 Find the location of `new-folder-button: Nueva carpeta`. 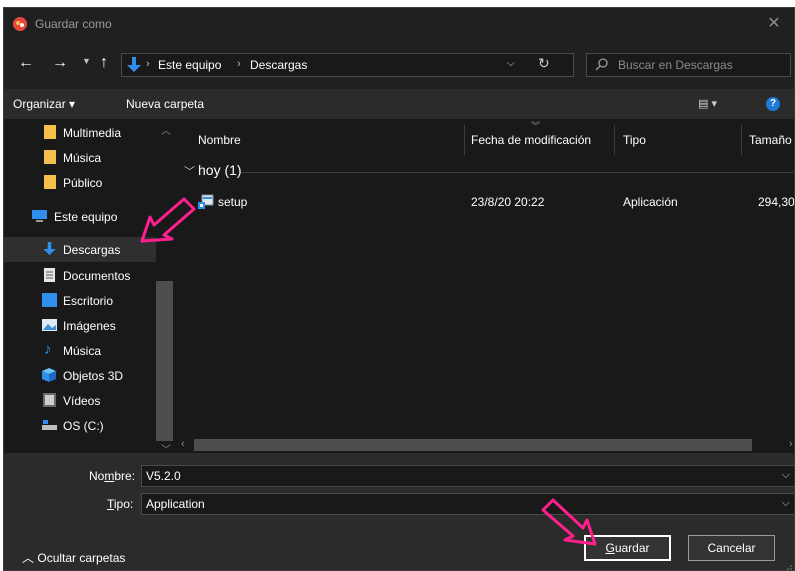

new-folder-button: Nueva carpeta is located at coordinates (165, 104).